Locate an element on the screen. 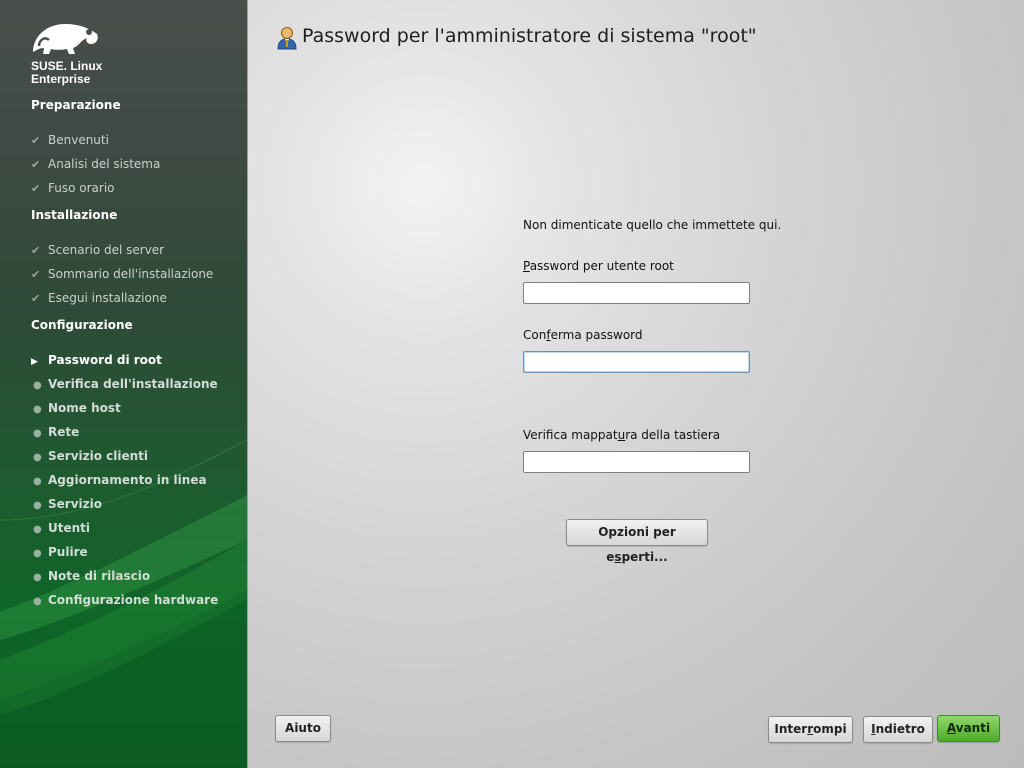  sidebar-step-rete: ● Rete is located at coordinates (55, 432).